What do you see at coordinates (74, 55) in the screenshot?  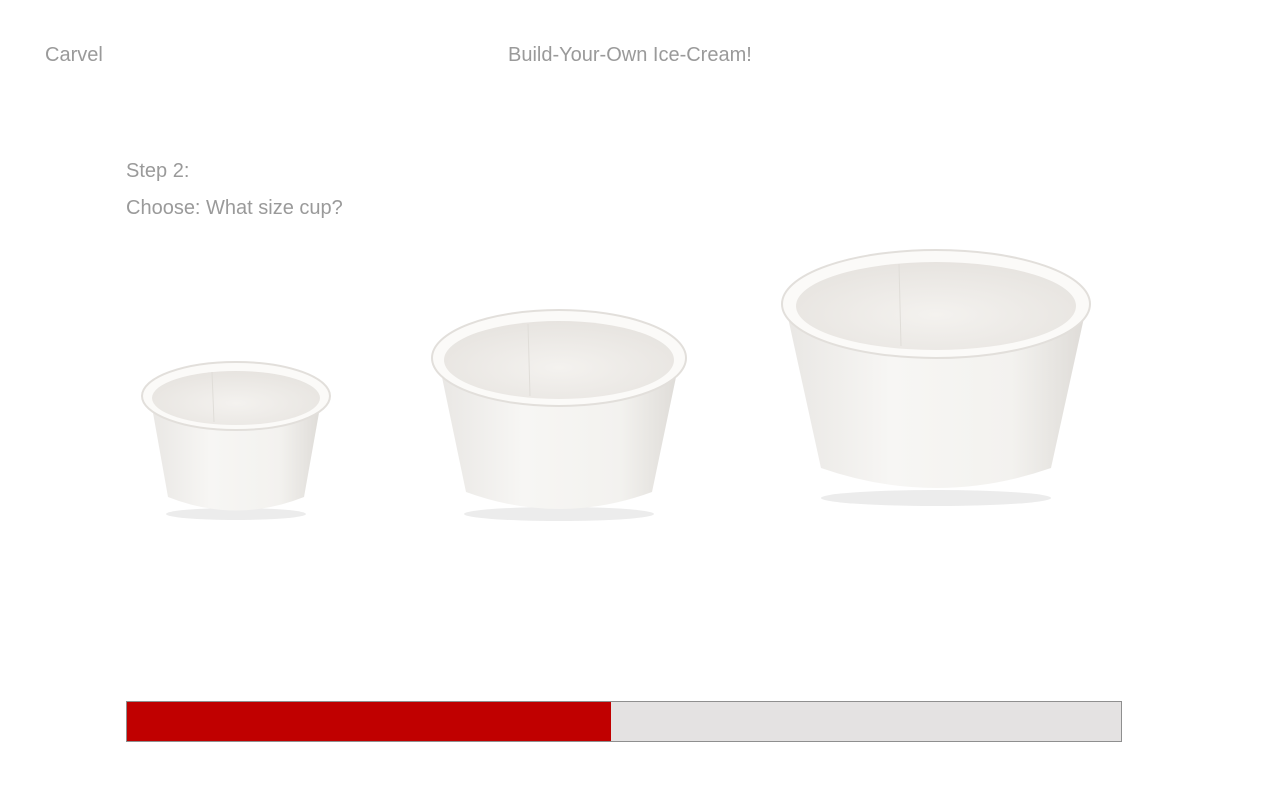 I see `brand-logo-text: Carvel` at bounding box center [74, 55].